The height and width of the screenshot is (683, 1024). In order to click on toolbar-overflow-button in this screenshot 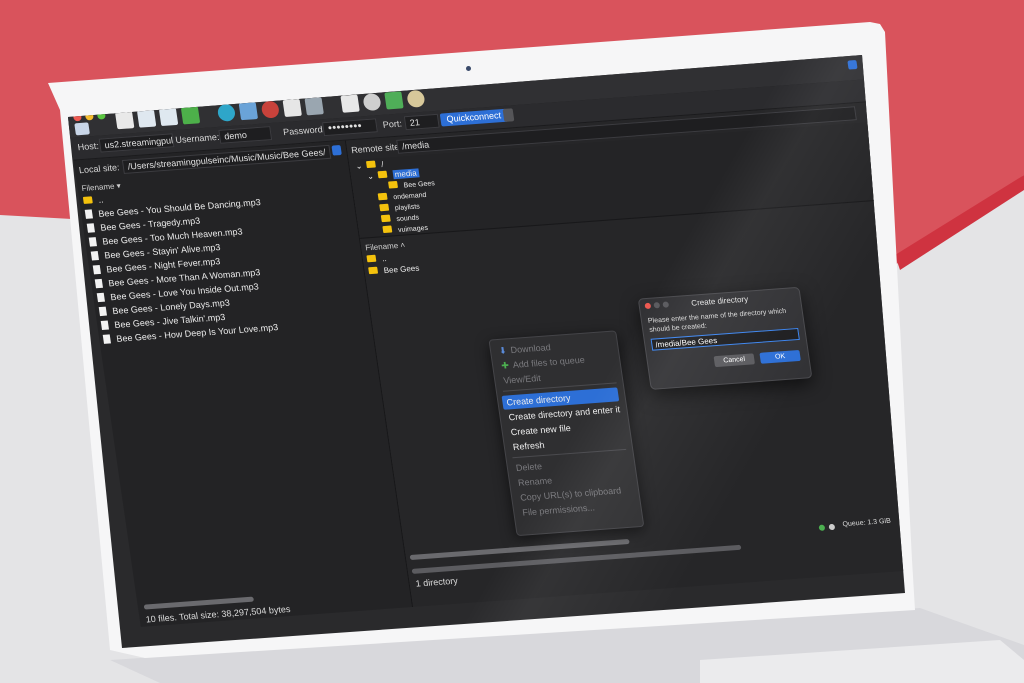, I will do `click(852, 64)`.